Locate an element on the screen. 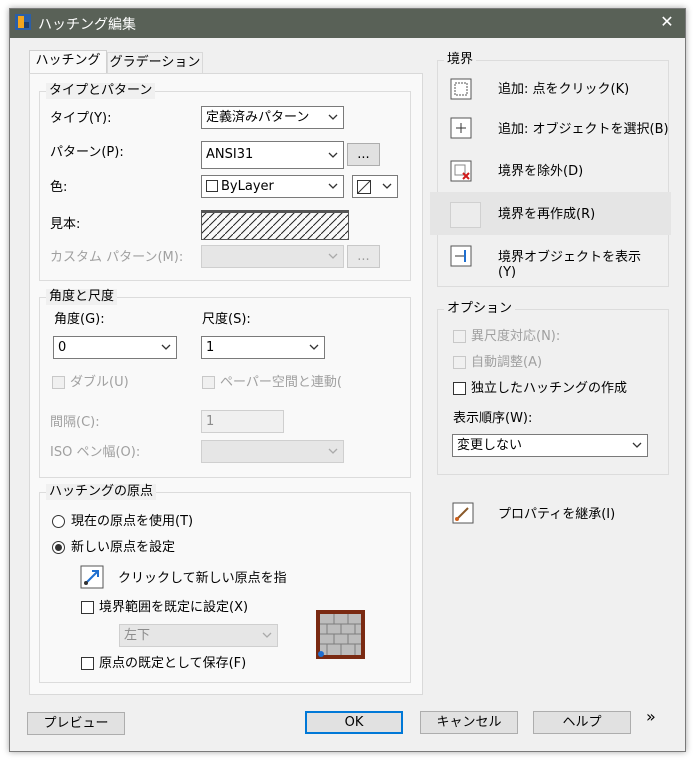 Image resolution: width=693 pixels, height=762 pixels. draw-order-select: 変更しない is located at coordinates (550, 445).